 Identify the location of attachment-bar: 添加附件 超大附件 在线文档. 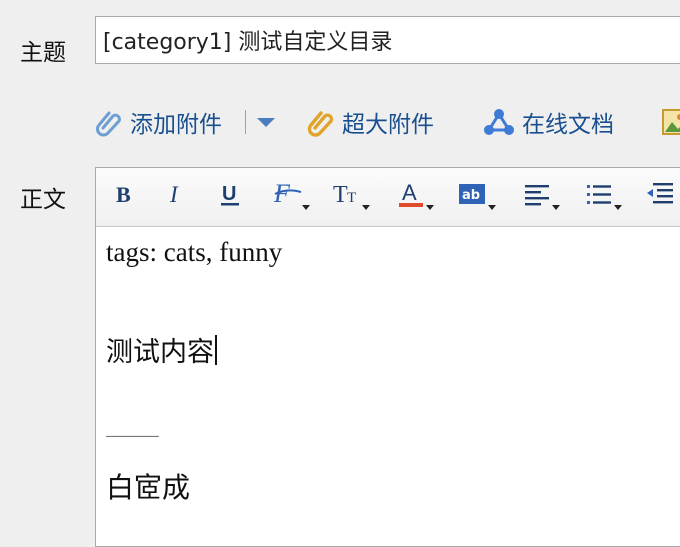
(387, 122).